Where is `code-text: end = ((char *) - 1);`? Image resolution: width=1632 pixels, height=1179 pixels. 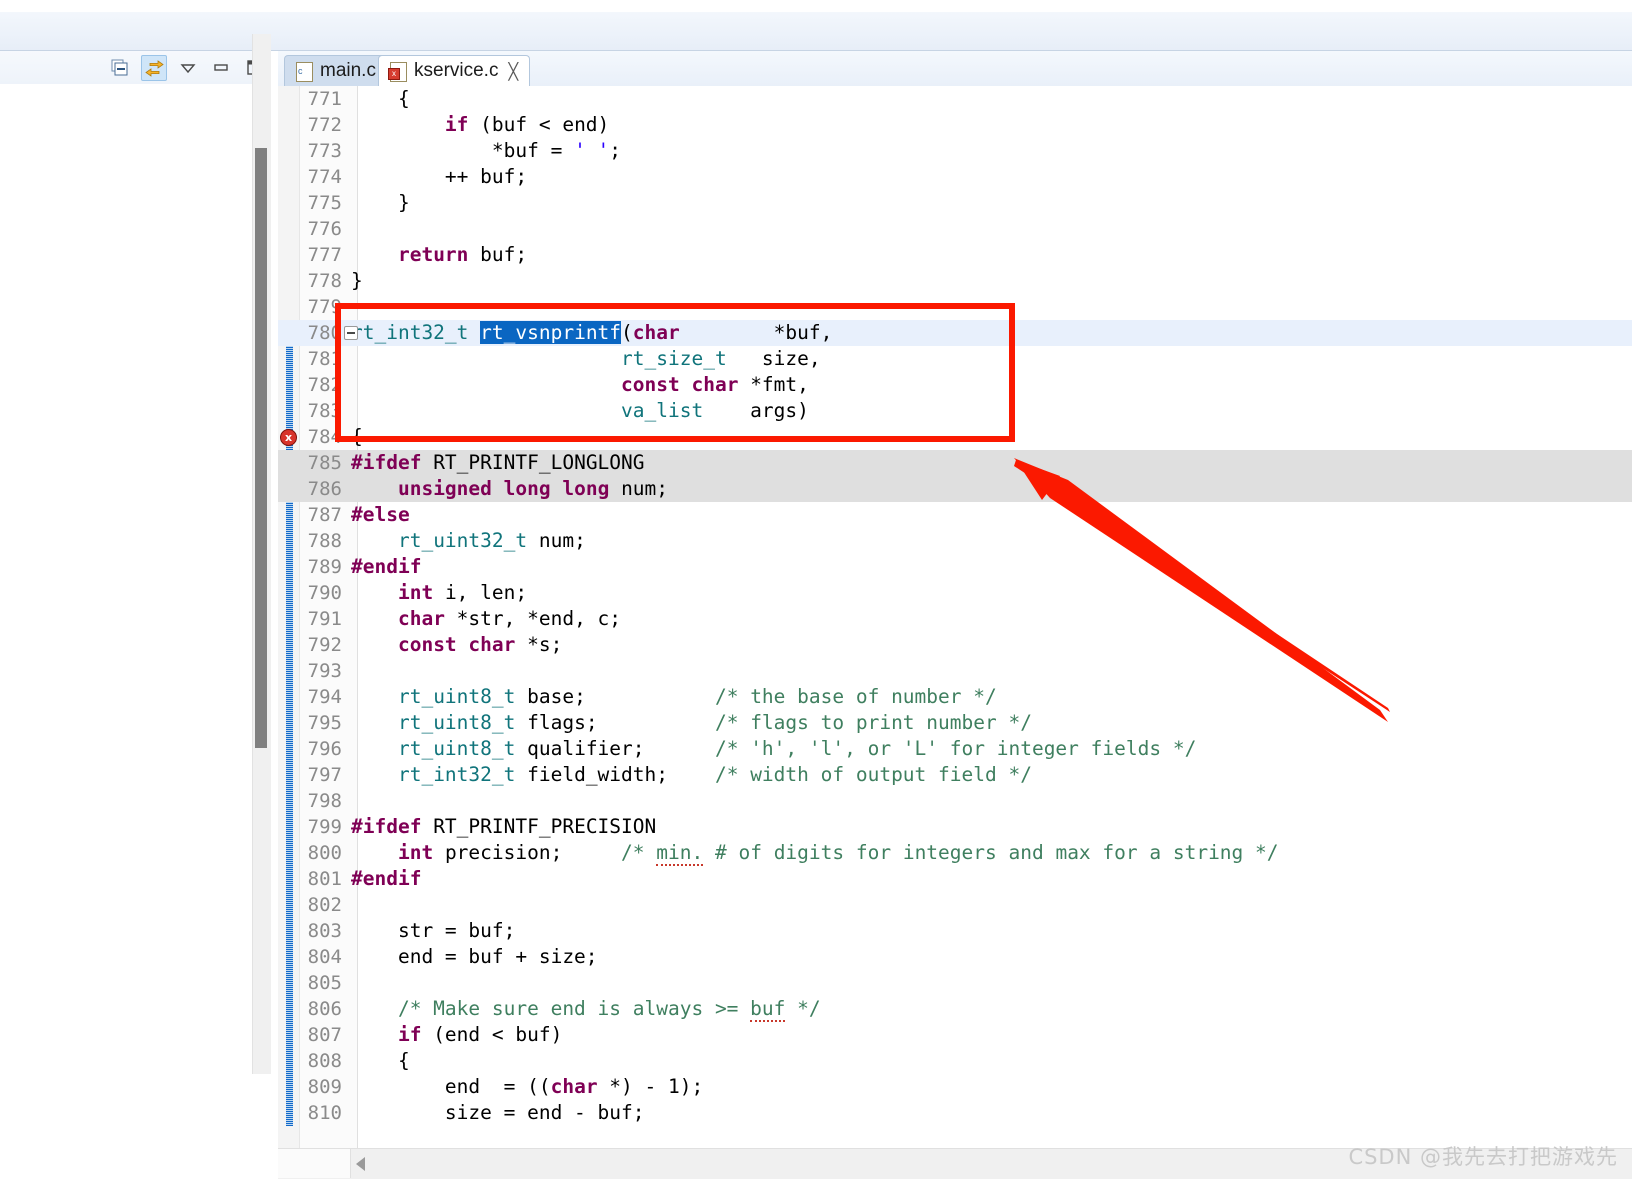
code-text: end = ((char *) - 1); is located at coordinates (527, 1086).